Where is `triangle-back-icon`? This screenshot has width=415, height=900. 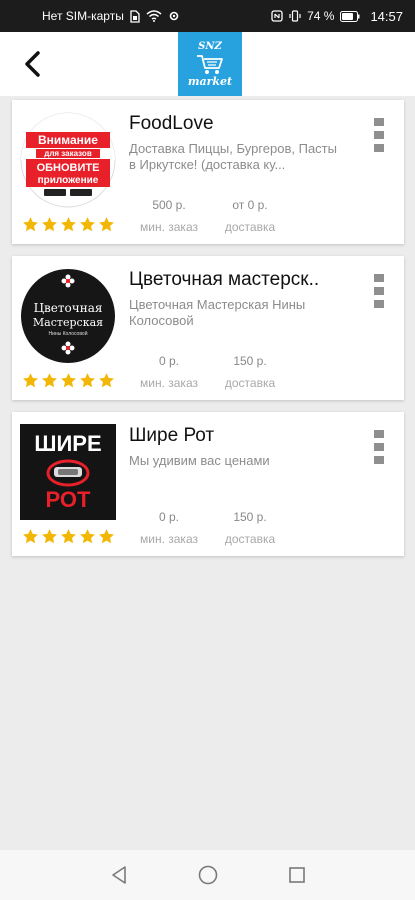 triangle-back-icon is located at coordinates (119, 875).